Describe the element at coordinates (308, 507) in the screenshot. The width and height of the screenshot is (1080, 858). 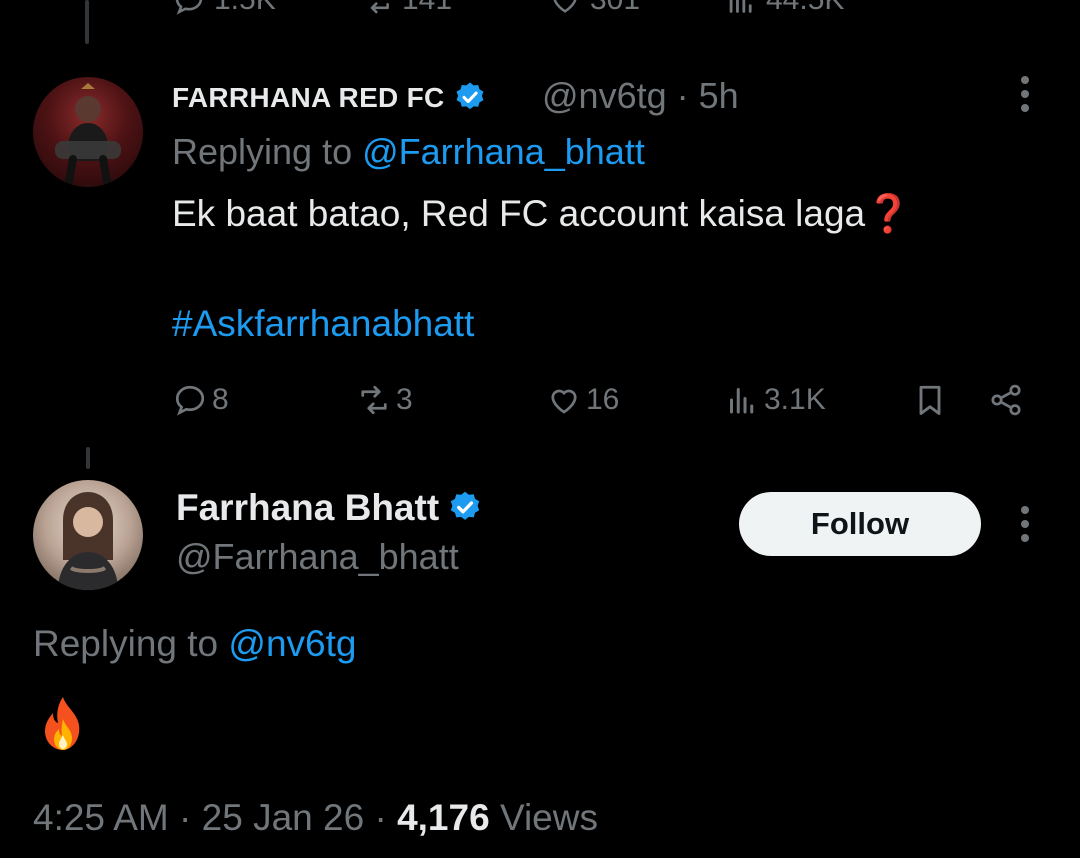
I see `display-name: Farrhana Bhatt` at that location.